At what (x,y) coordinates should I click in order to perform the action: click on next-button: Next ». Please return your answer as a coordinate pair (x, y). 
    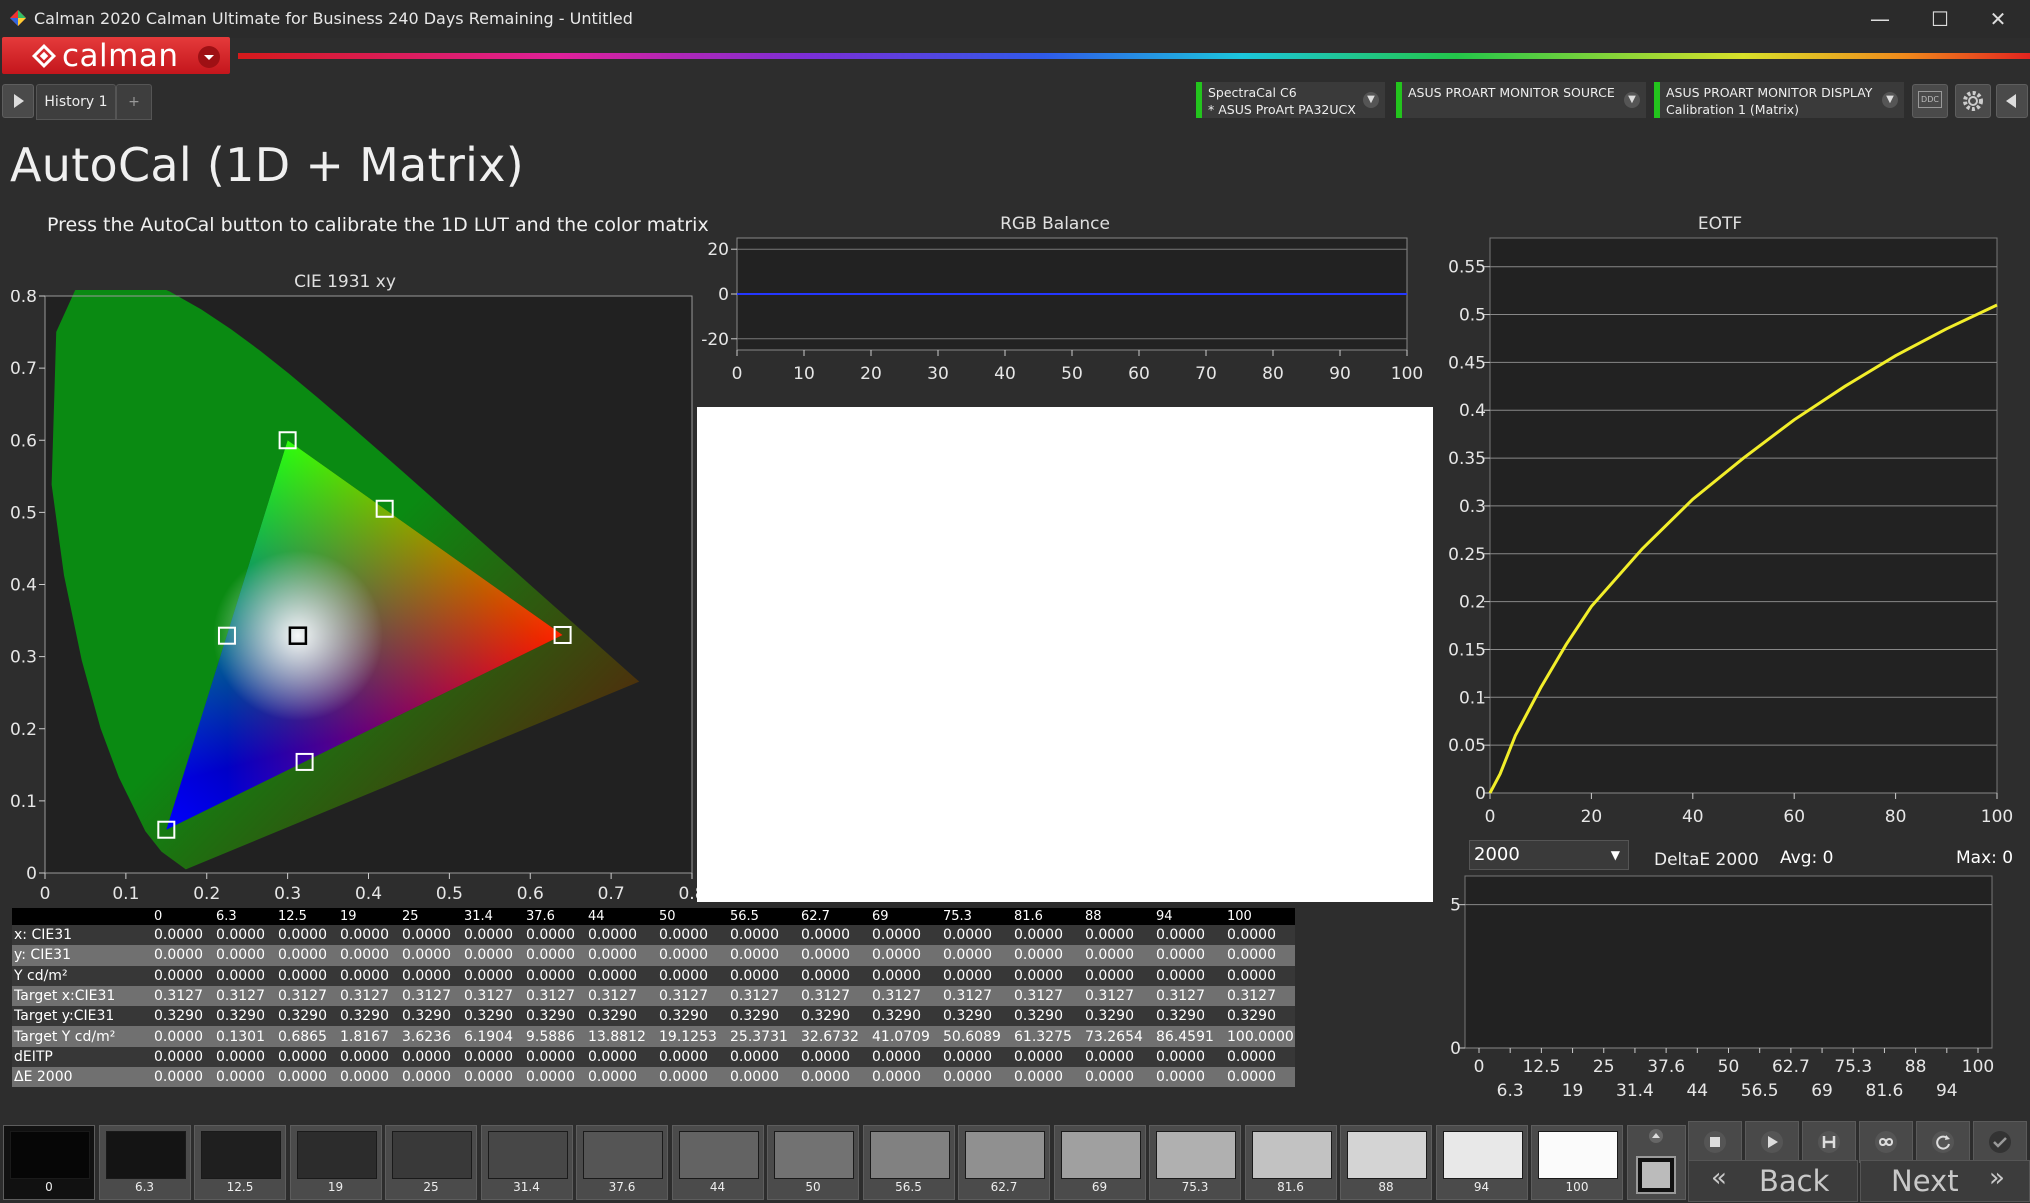
    Looking at the image, I should click on (1945, 1181).